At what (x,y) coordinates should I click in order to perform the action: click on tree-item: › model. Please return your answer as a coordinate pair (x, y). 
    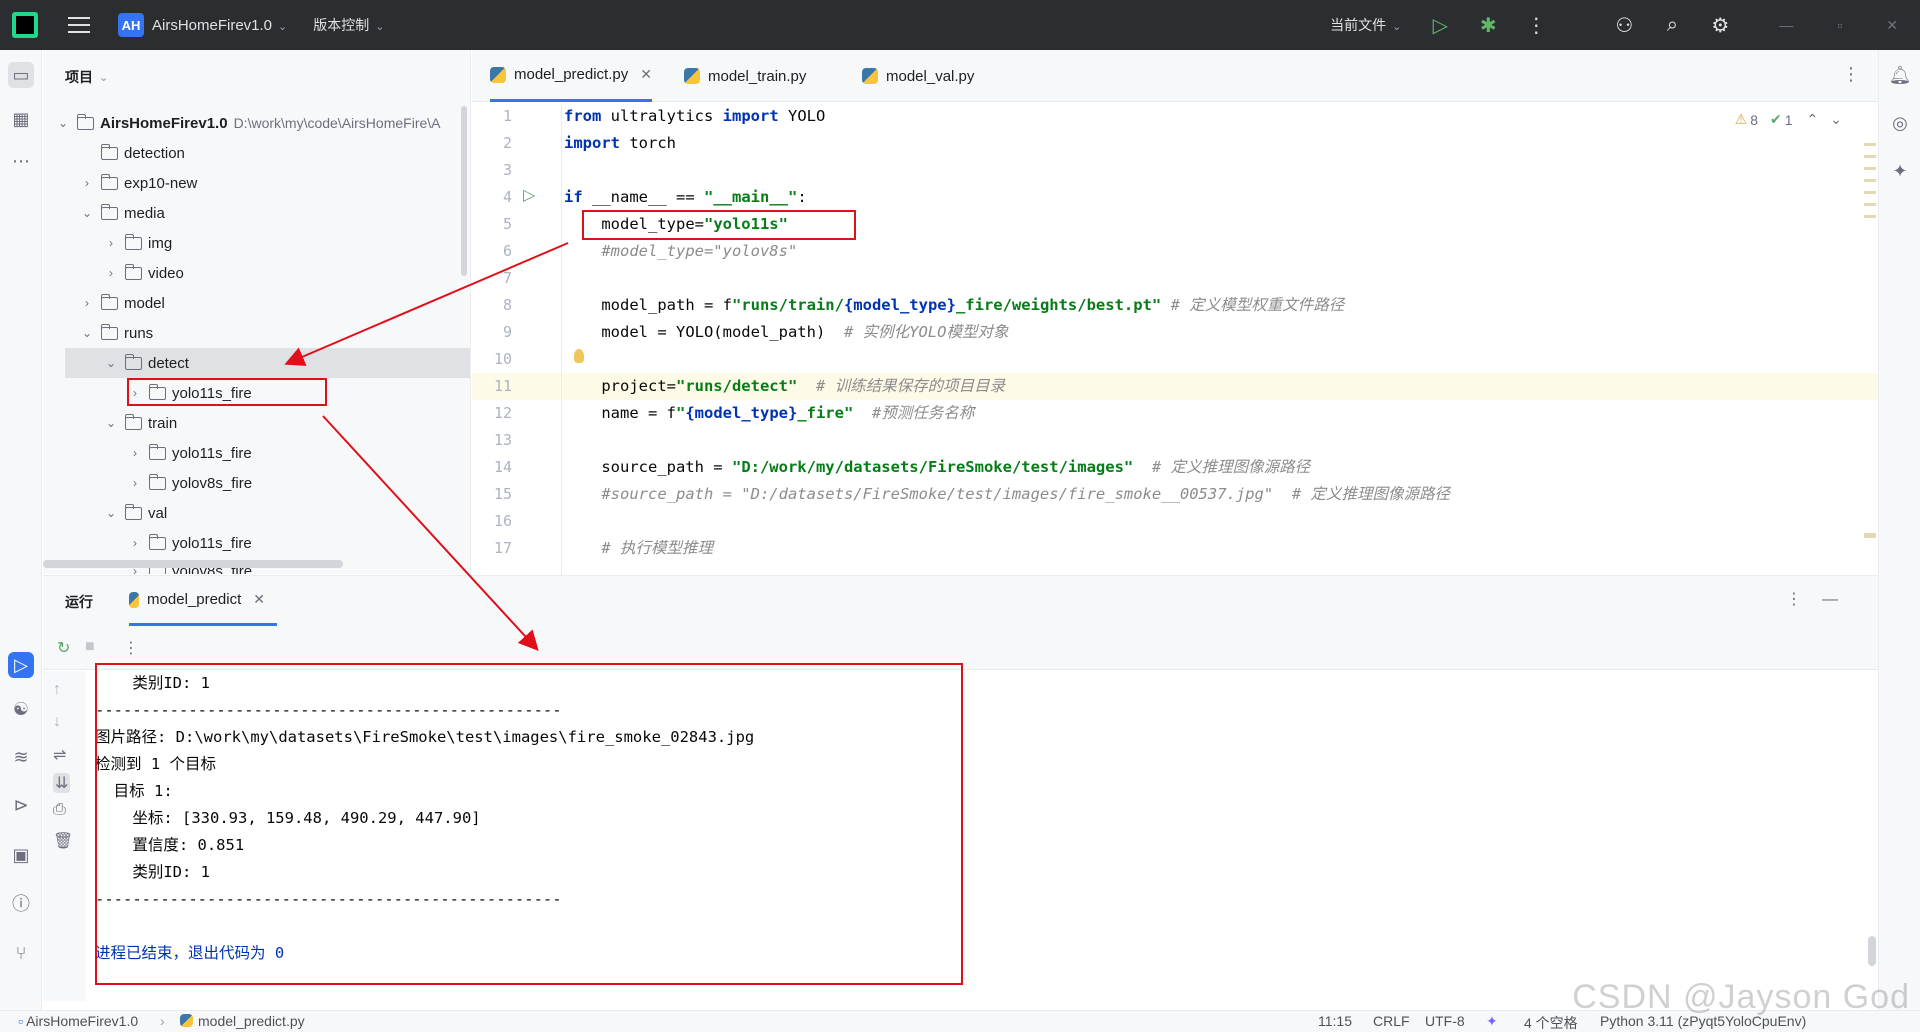
    Looking at the image, I should click on (256, 303).